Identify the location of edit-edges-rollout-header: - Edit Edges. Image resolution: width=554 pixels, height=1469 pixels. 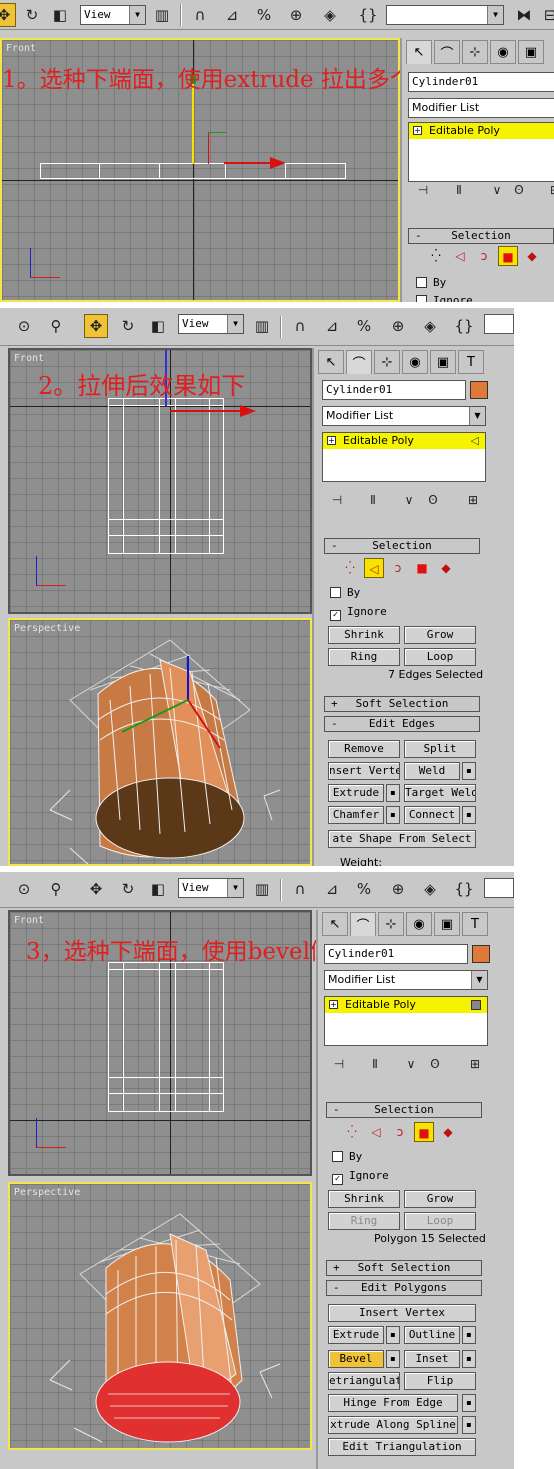
(402, 724).